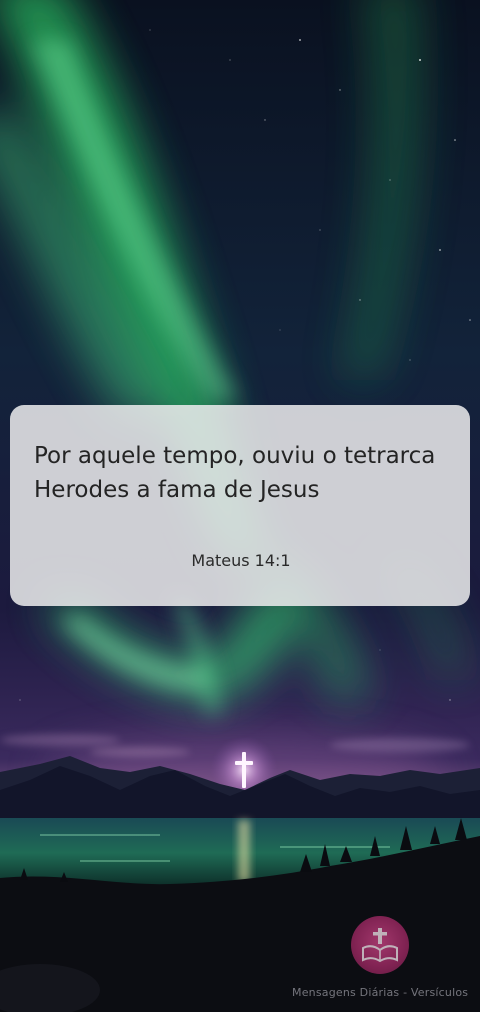 The width and height of the screenshot is (480, 1012). I want to click on verse-reference: Mateus 14:1, so click(241, 560).